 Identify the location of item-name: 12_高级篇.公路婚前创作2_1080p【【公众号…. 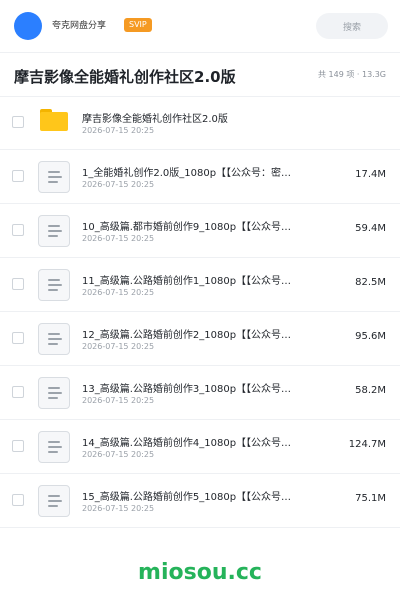
(187, 335).